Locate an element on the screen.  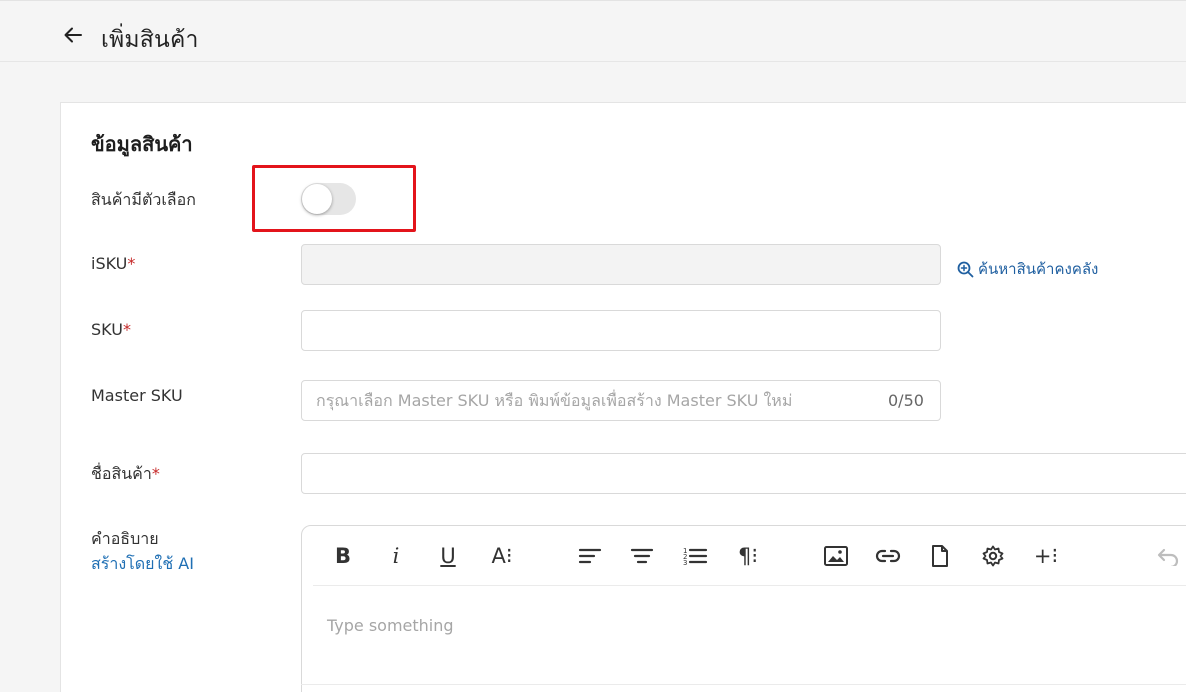
has-variants-toggle is located at coordinates (328, 199).